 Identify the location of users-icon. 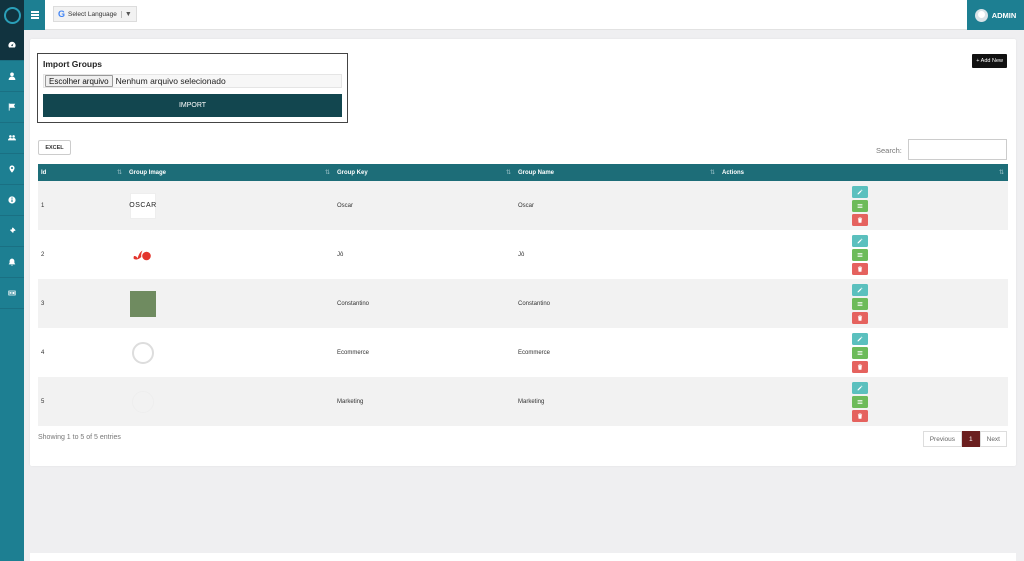
(12, 138).